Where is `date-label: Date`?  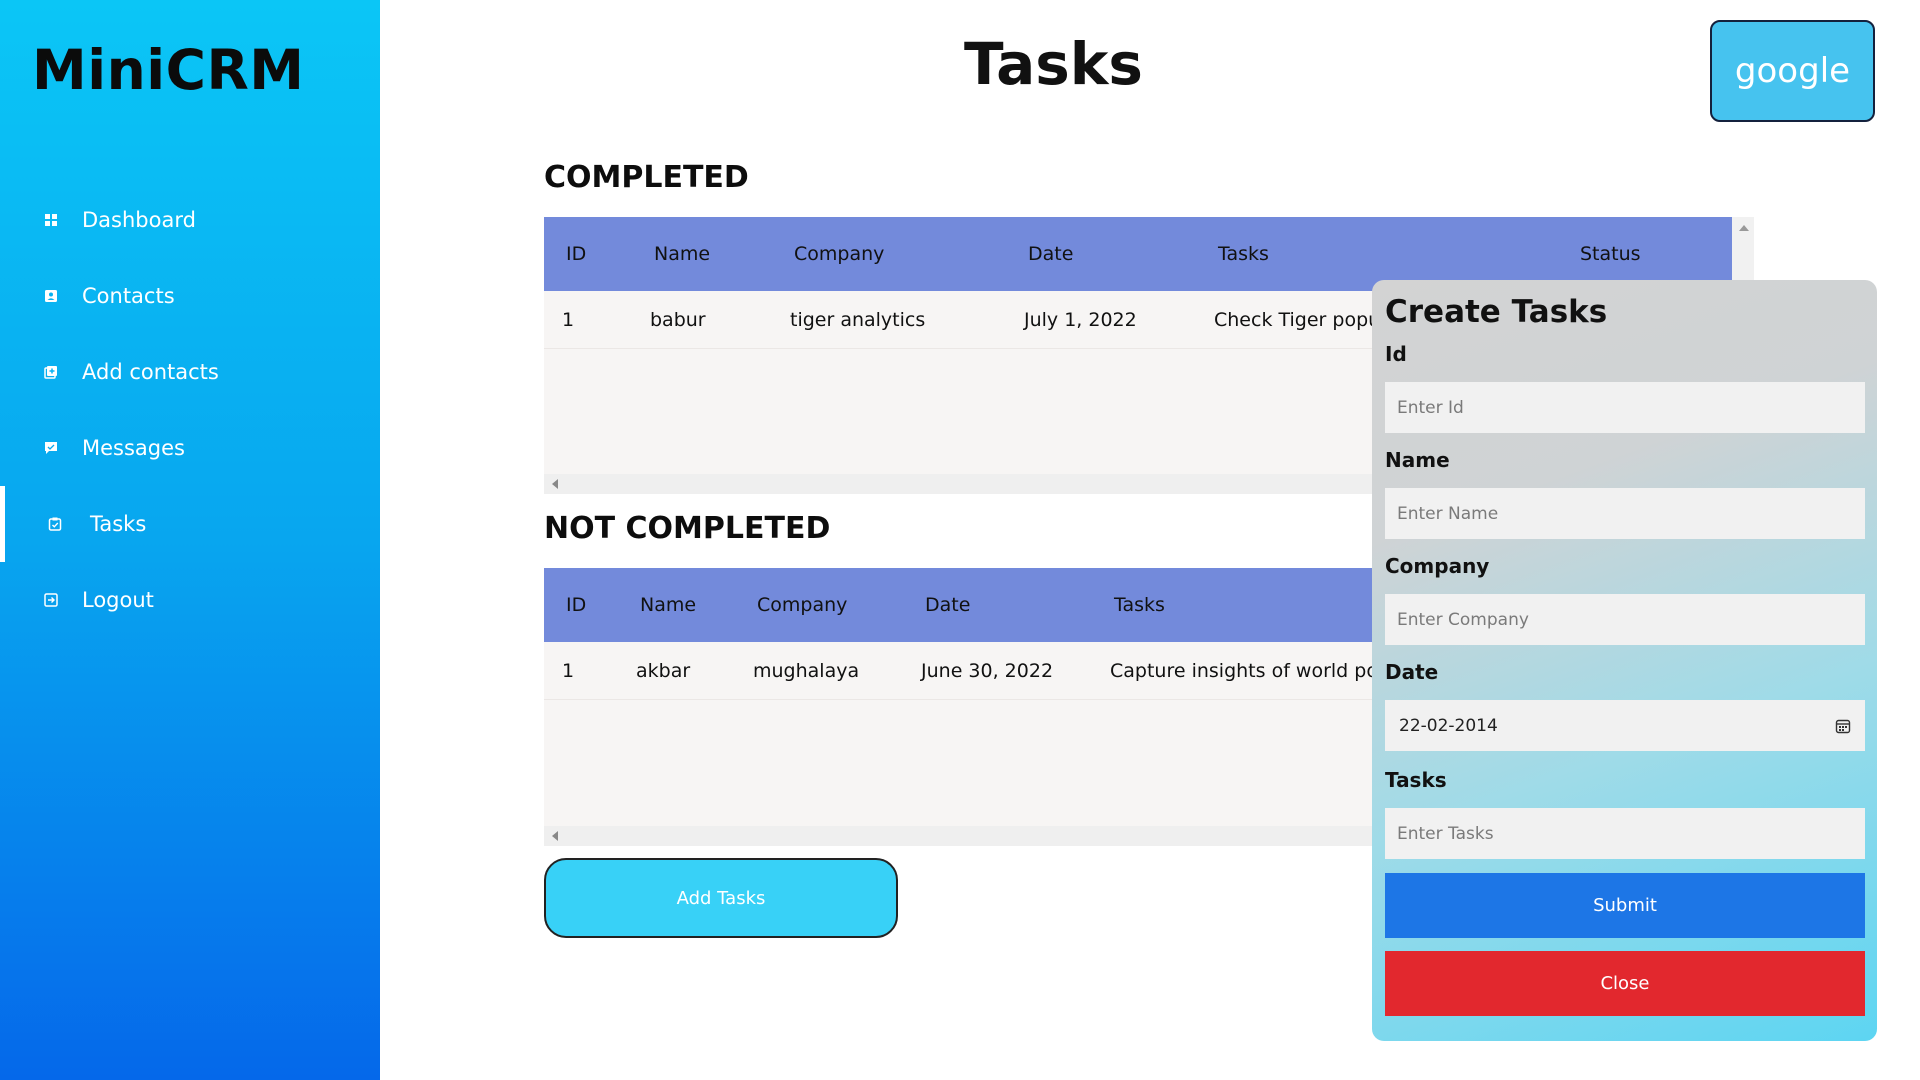
date-label: Date is located at coordinates (1412, 672).